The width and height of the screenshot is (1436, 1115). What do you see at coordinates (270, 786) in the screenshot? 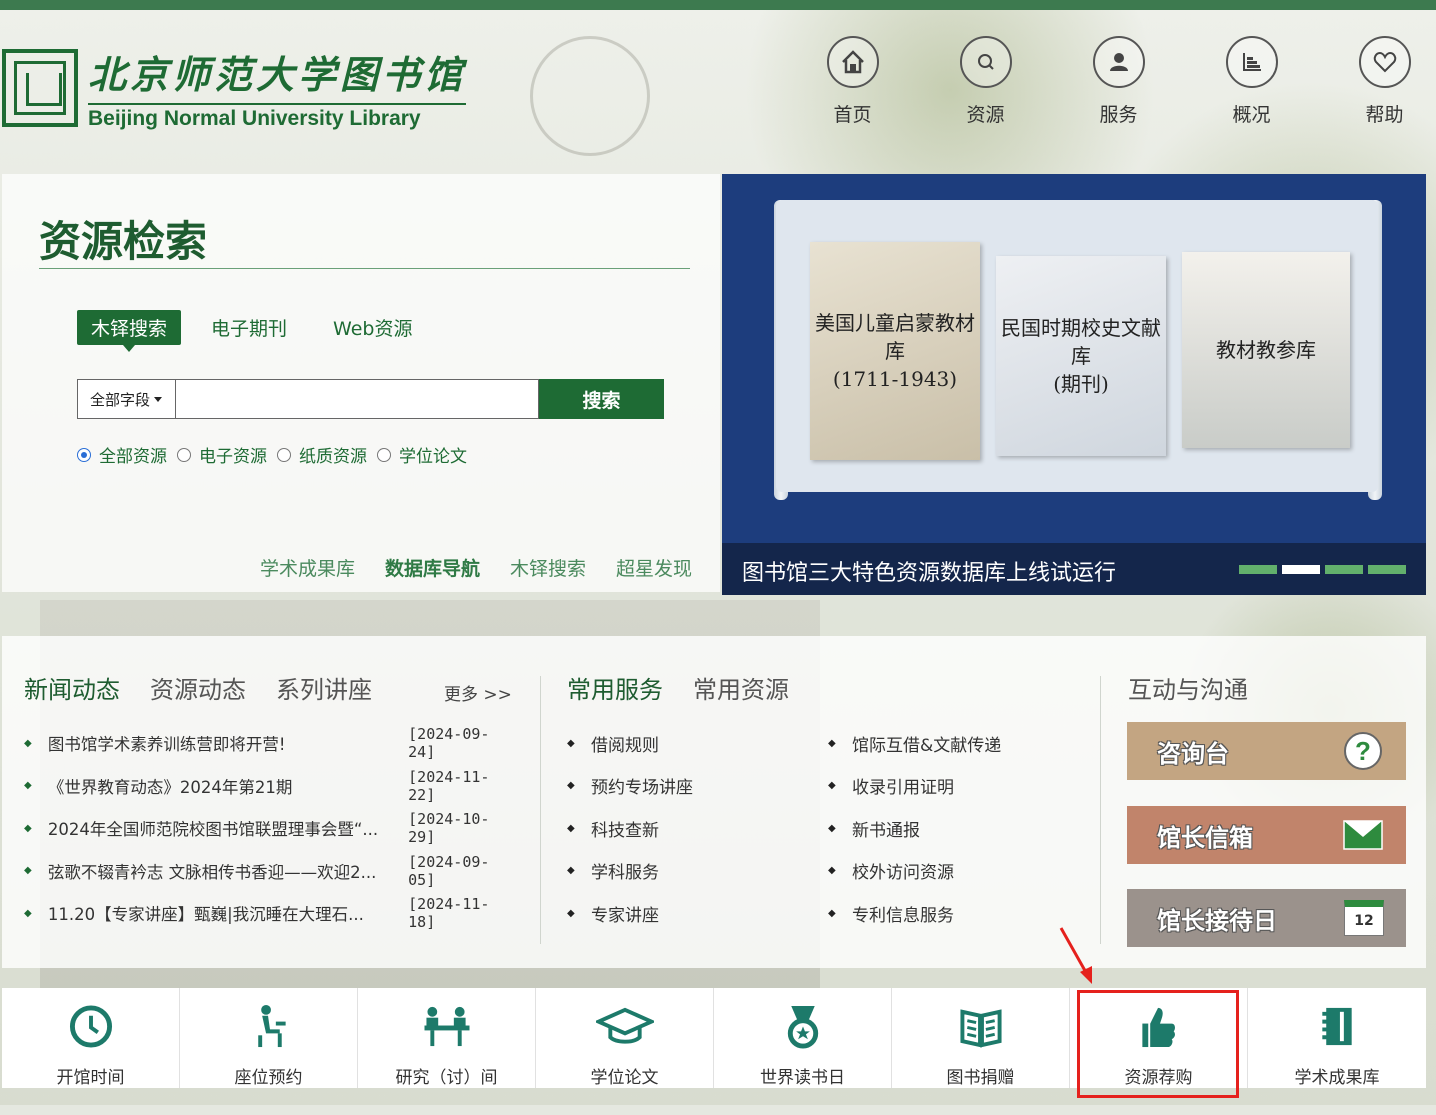
I see `news-item: ◆ 《世界教育动态》2024年第21期 [2024-11-22]` at bounding box center [270, 786].